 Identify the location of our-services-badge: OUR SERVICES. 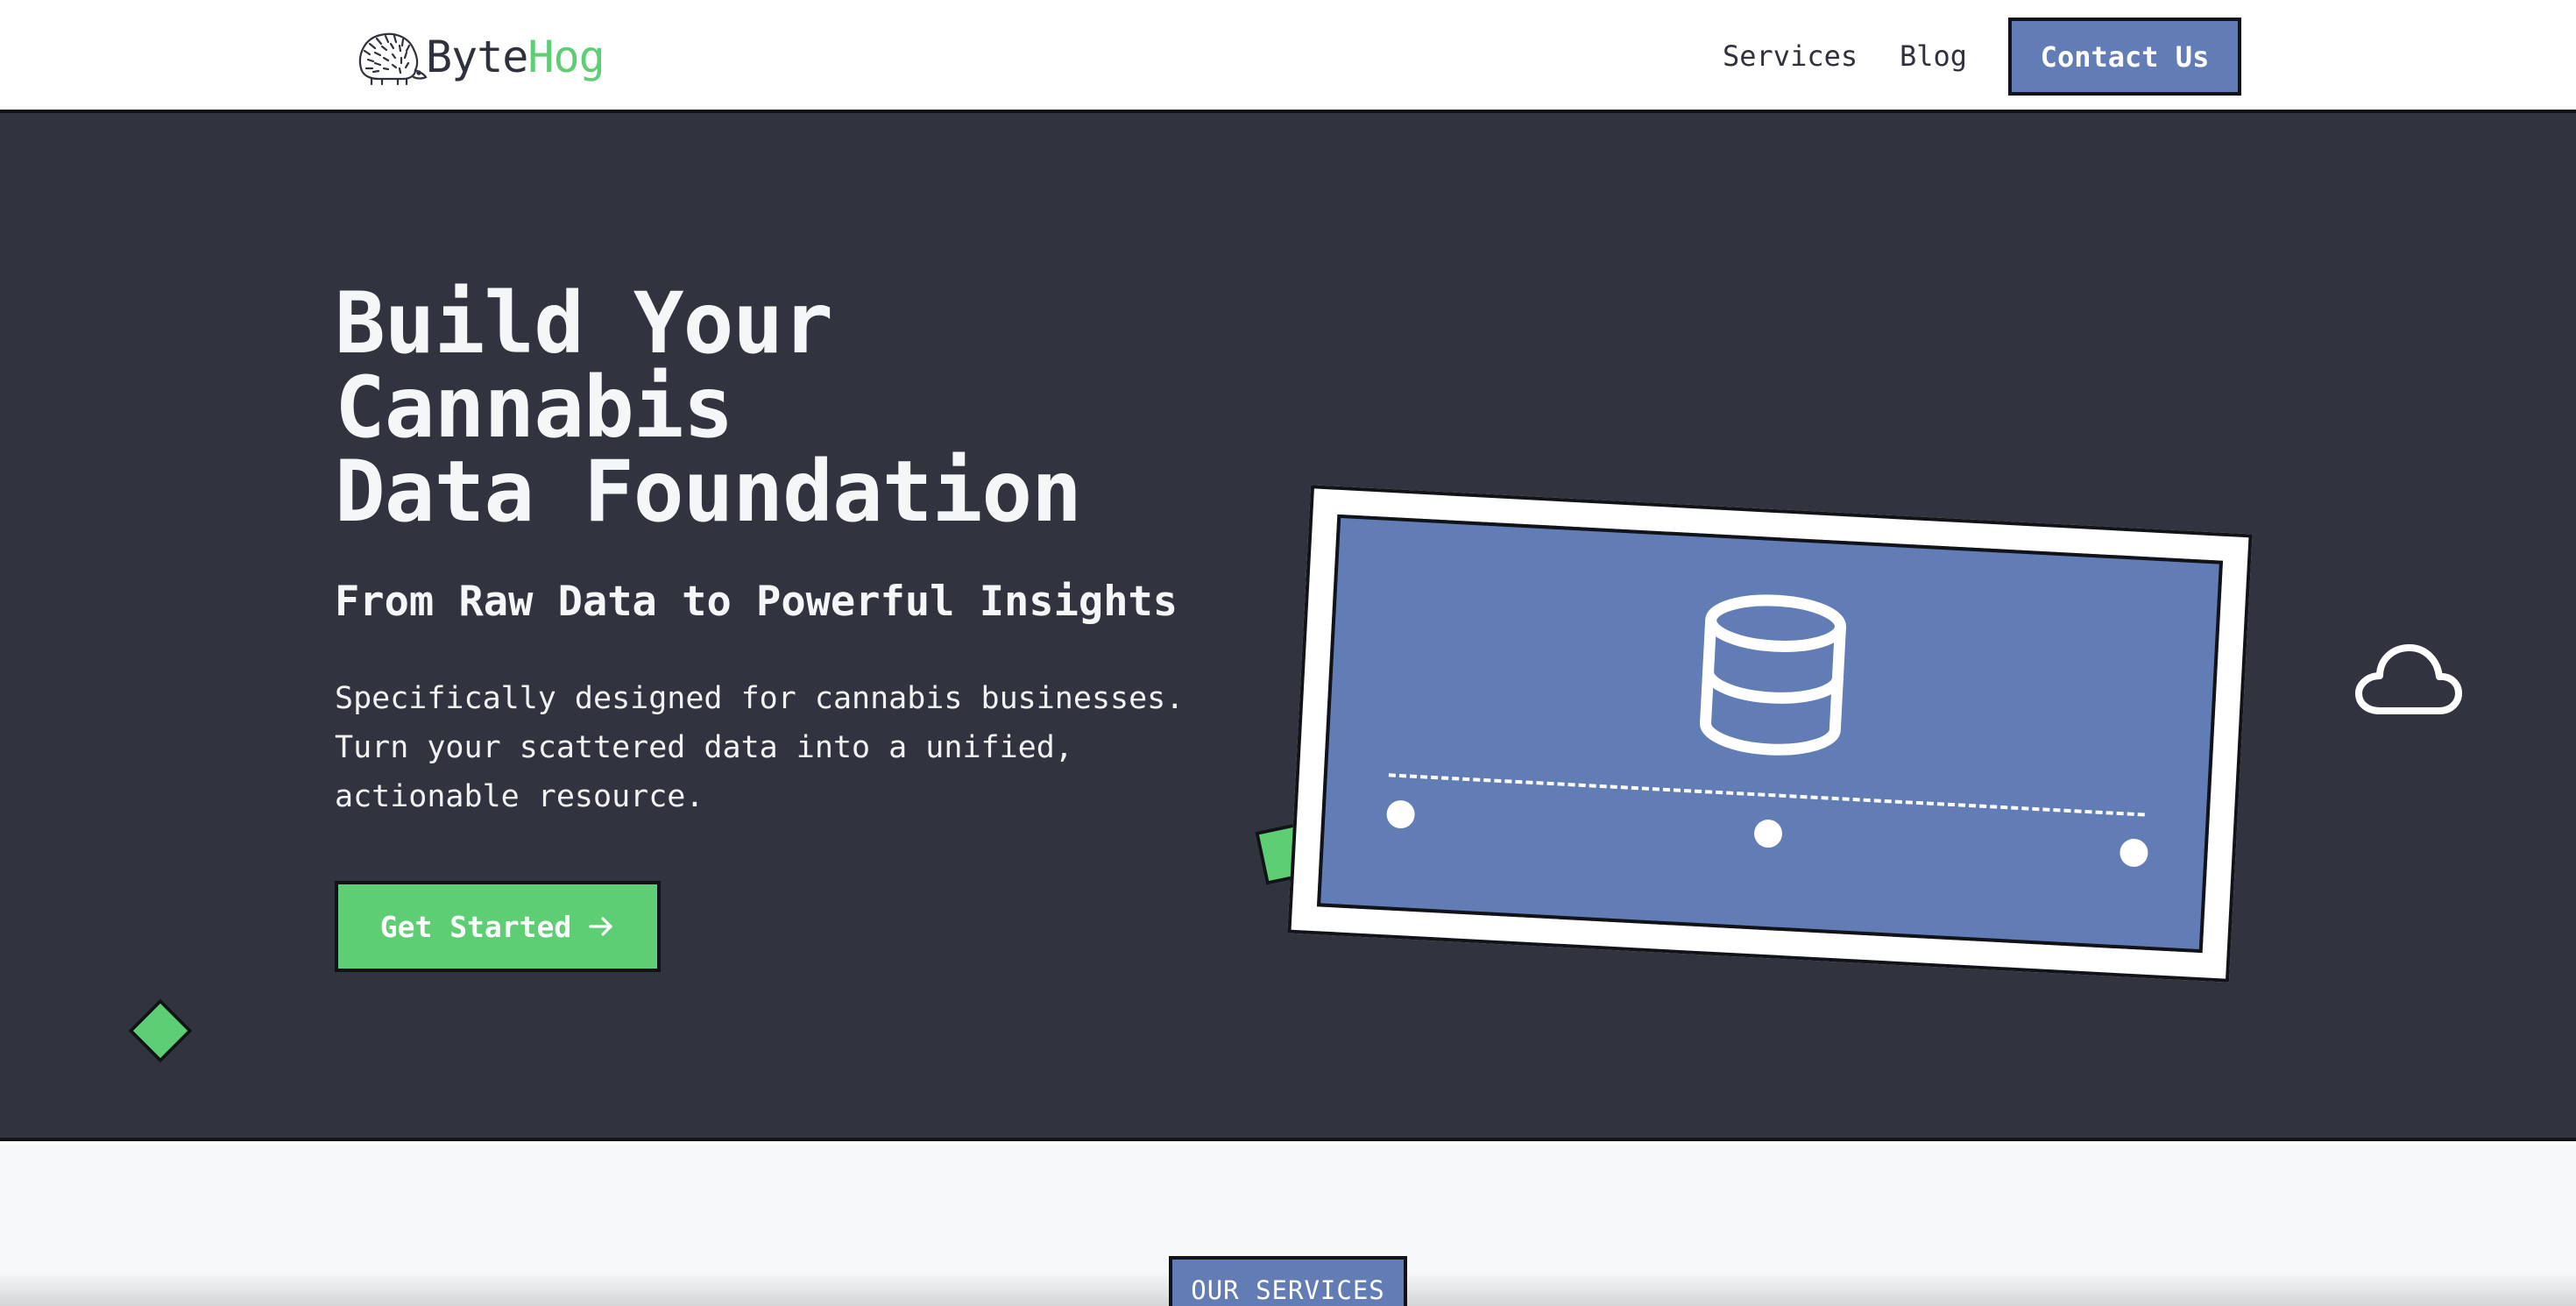
(1288, 1281).